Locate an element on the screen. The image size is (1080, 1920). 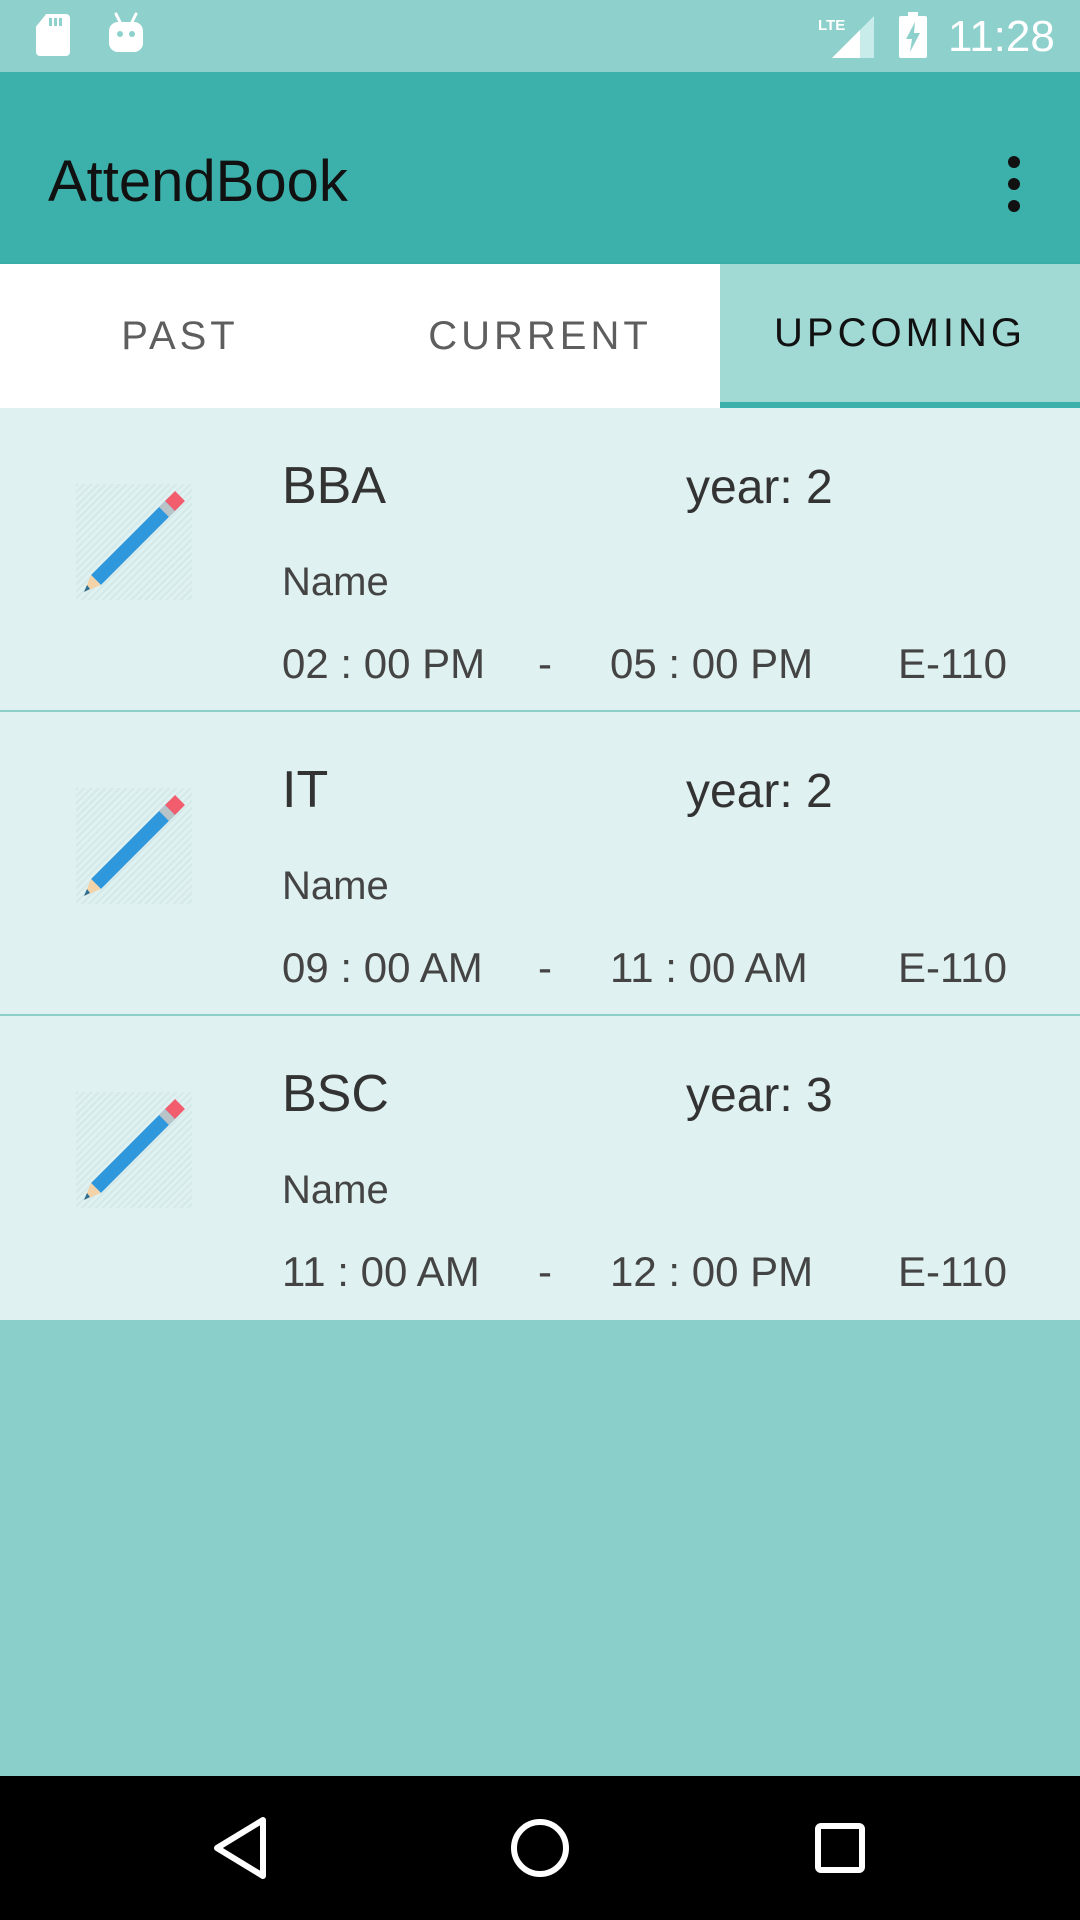
battery-charging-icon is located at coordinates (913, 35).